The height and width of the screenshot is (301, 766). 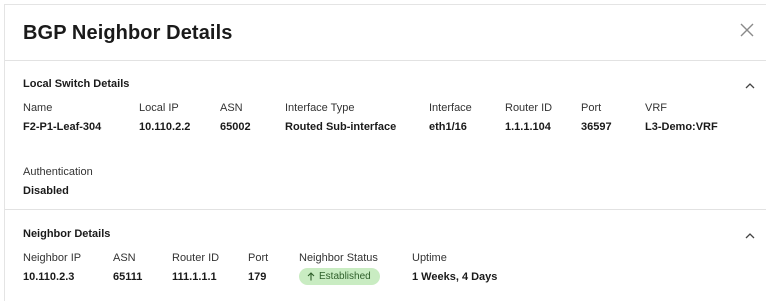 I want to click on field-value: eth1/16, so click(x=448, y=127).